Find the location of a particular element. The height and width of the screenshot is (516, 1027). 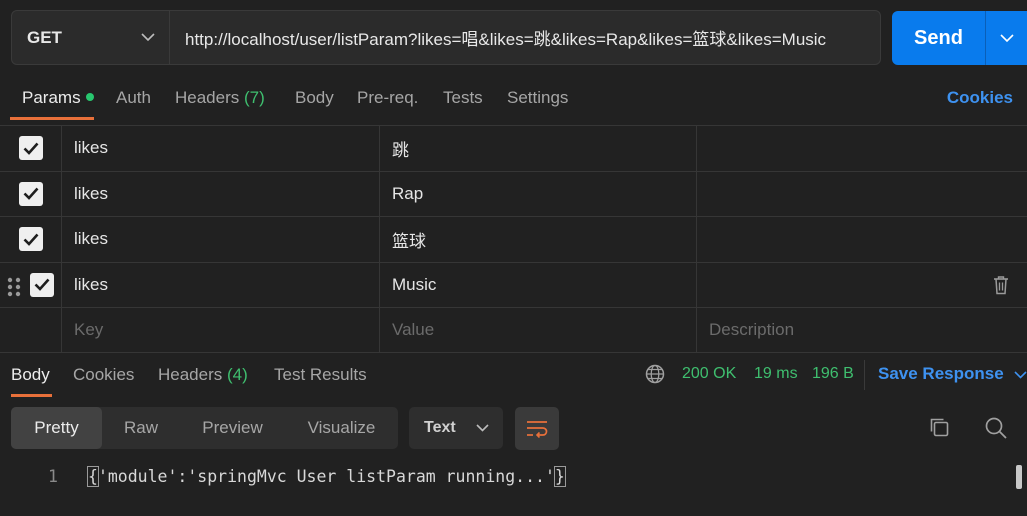

brace-close: } is located at coordinates (559, 476).